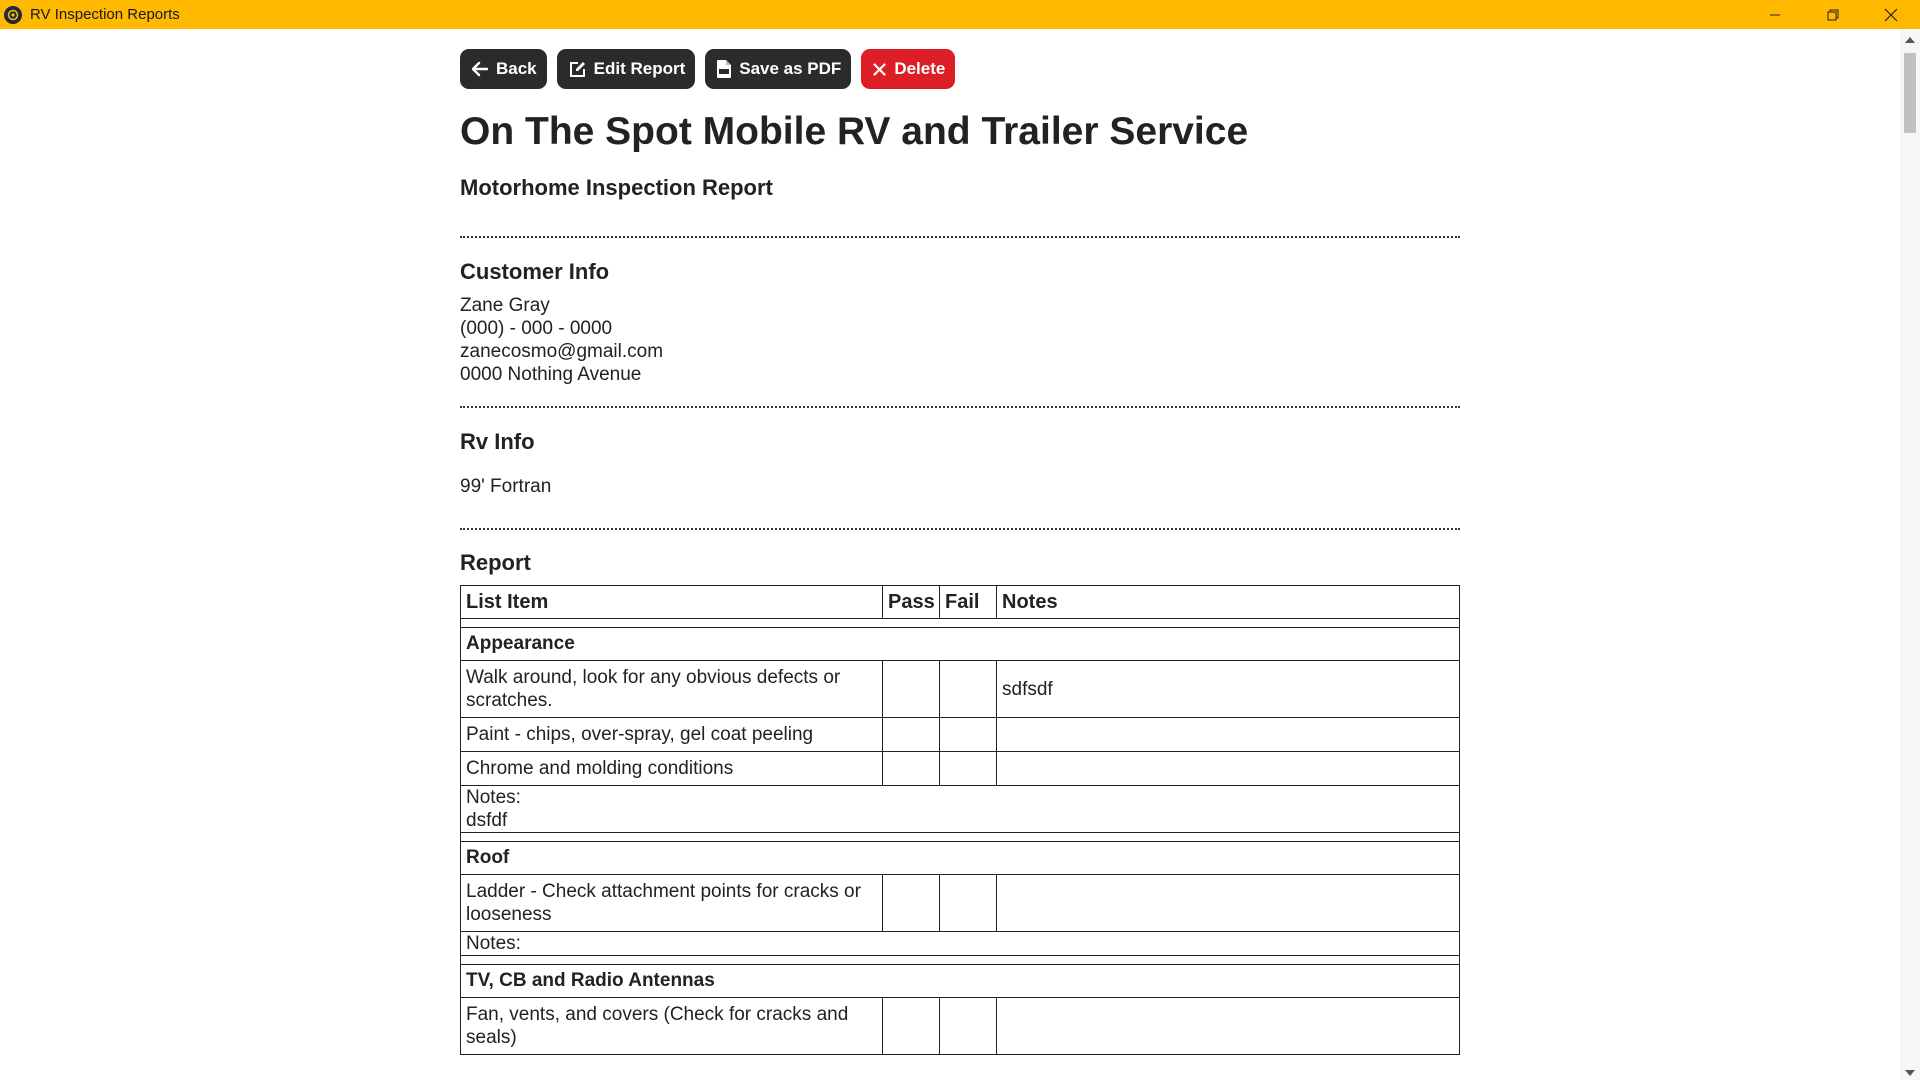  I want to click on scrollbar-thumb, so click(1910, 93).